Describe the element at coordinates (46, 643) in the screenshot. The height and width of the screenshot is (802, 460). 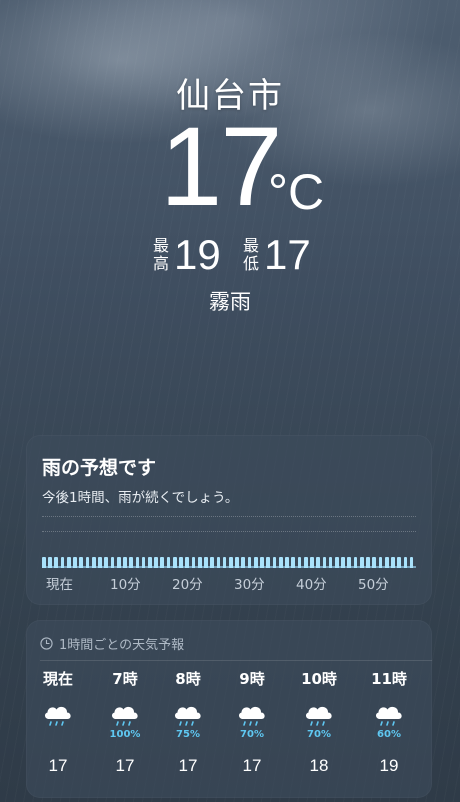
I see `clock-icon` at that location.